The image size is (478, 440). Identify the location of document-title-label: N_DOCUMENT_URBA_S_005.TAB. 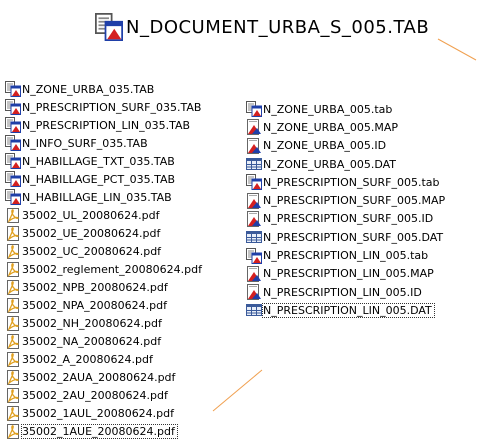
(278, 27).